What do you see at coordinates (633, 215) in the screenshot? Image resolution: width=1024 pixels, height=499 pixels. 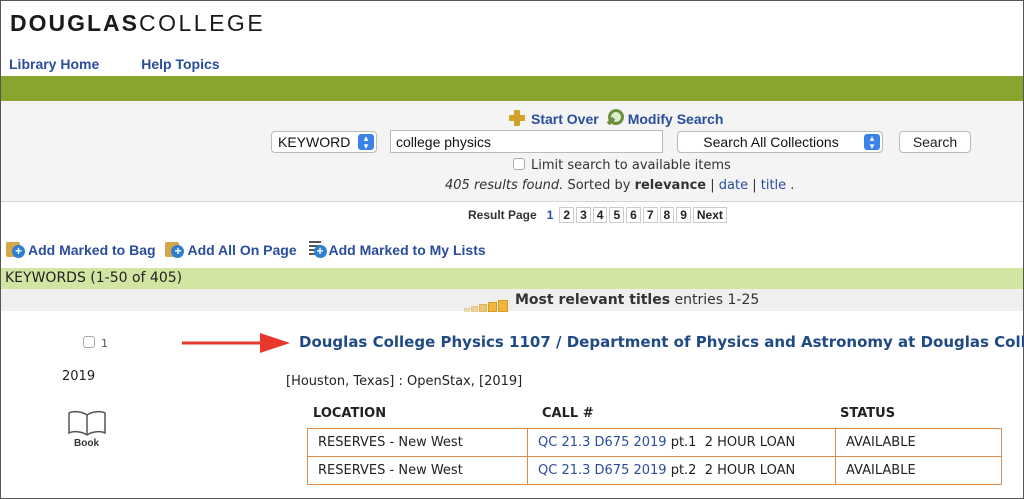 I see `page-link: 6` at bounding box center [633, 215].